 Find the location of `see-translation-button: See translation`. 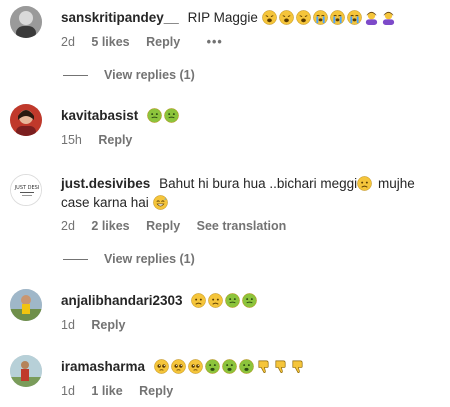

see-translation-button: See translation is located at coordinates (242, 226).